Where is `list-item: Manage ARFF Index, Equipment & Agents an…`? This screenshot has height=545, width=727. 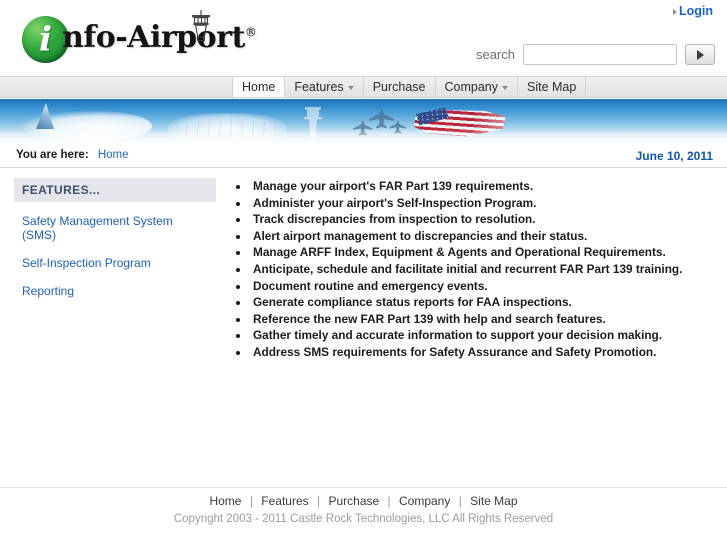 list-item: Manage ARFF Index, Equipment & Agents an… is located at coordinates (476, 252).